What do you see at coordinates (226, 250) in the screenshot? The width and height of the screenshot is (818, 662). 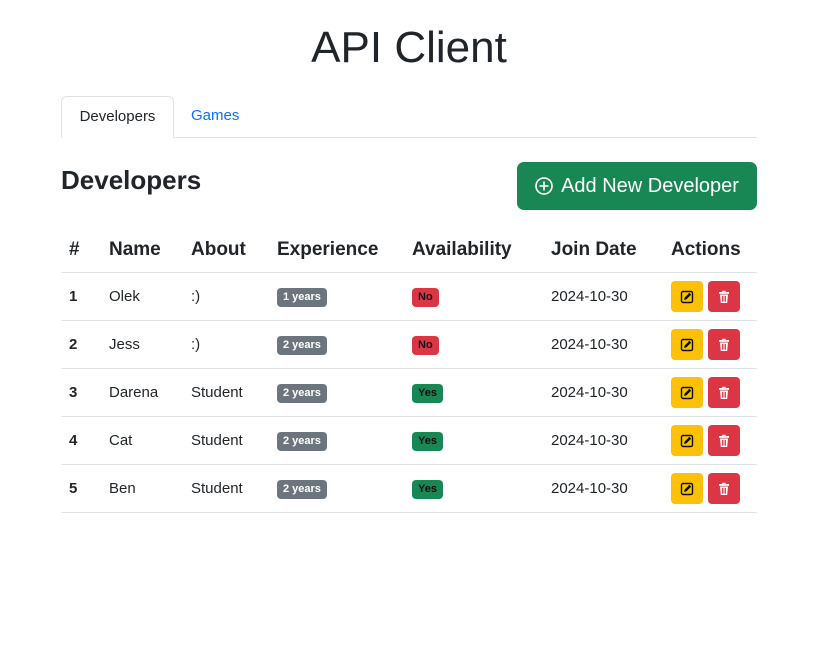 I see `column-header-about: About` at bounding box center [226, 250].